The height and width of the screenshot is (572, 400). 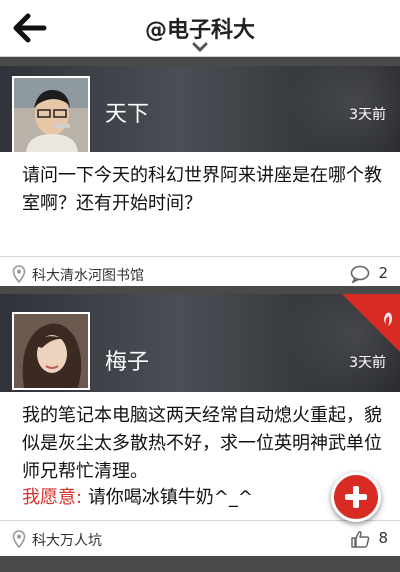 I want to click on location-text: 科大清水河图书馆, so click(x=88, y=275).